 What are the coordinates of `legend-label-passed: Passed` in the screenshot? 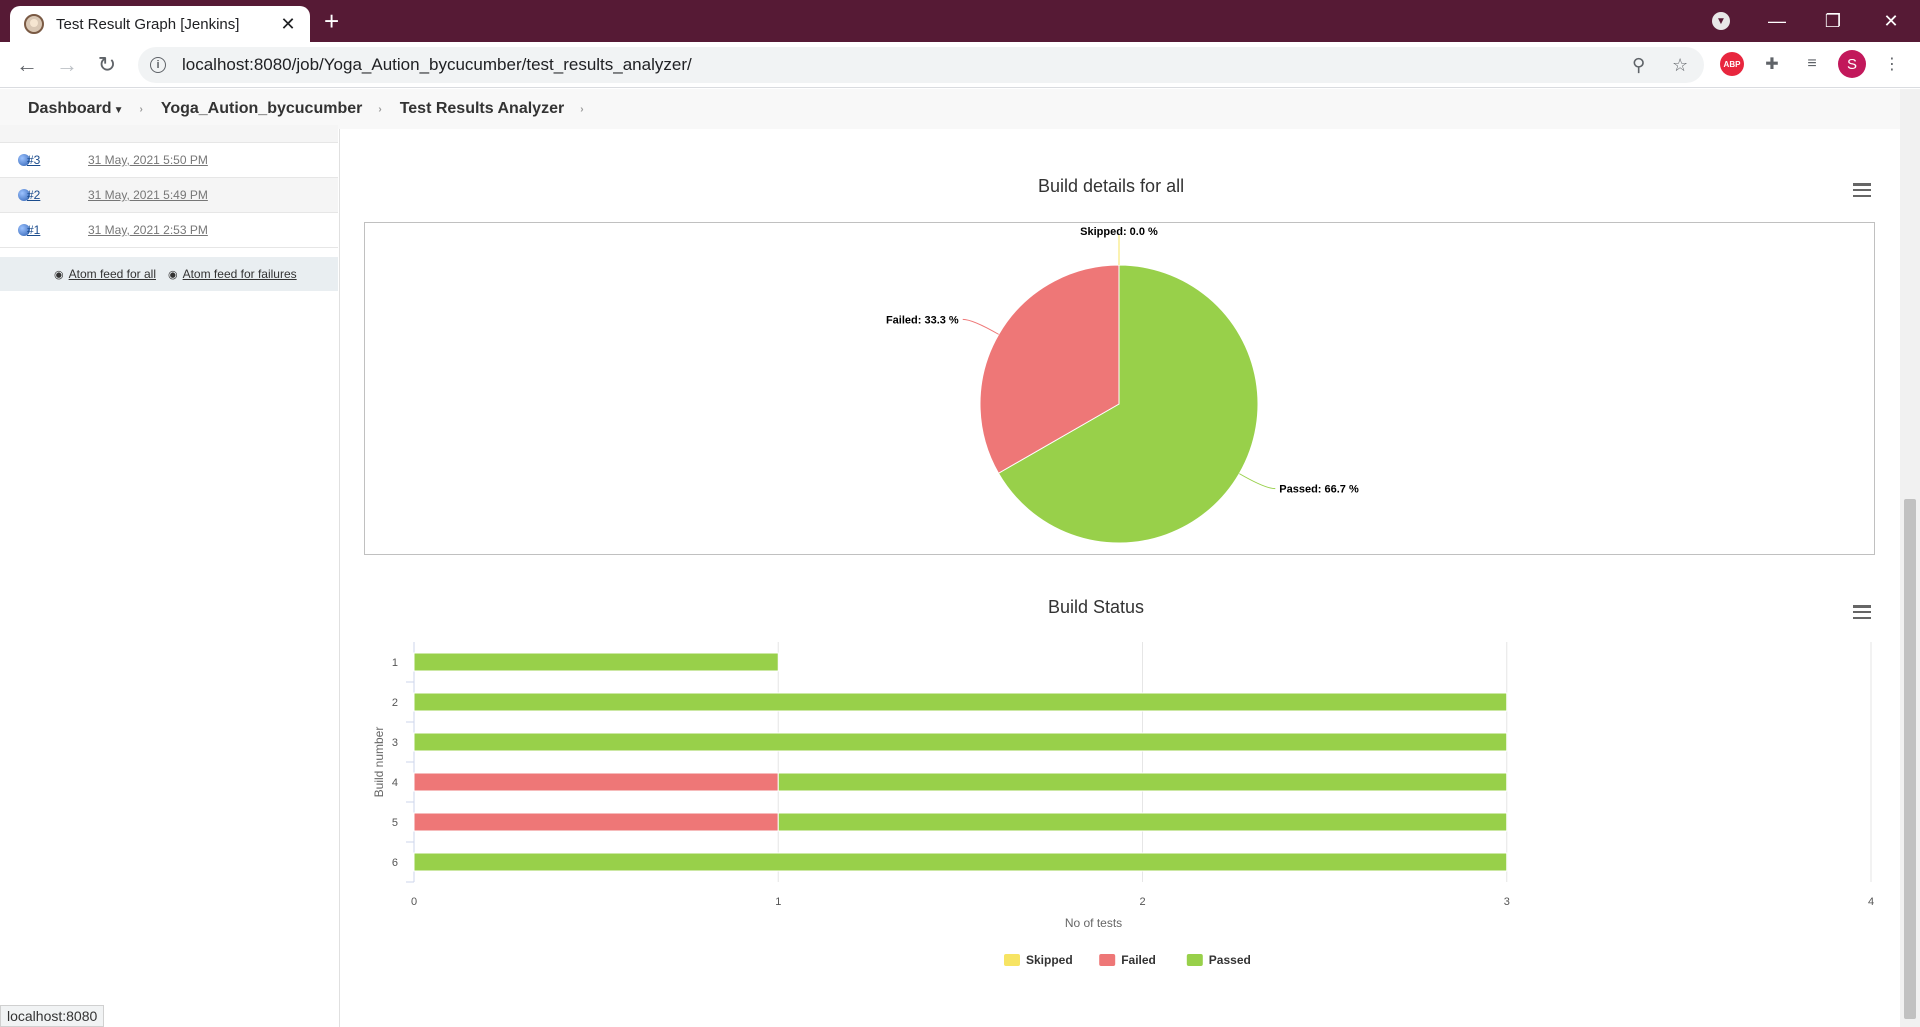 It's located at (1230, 960).